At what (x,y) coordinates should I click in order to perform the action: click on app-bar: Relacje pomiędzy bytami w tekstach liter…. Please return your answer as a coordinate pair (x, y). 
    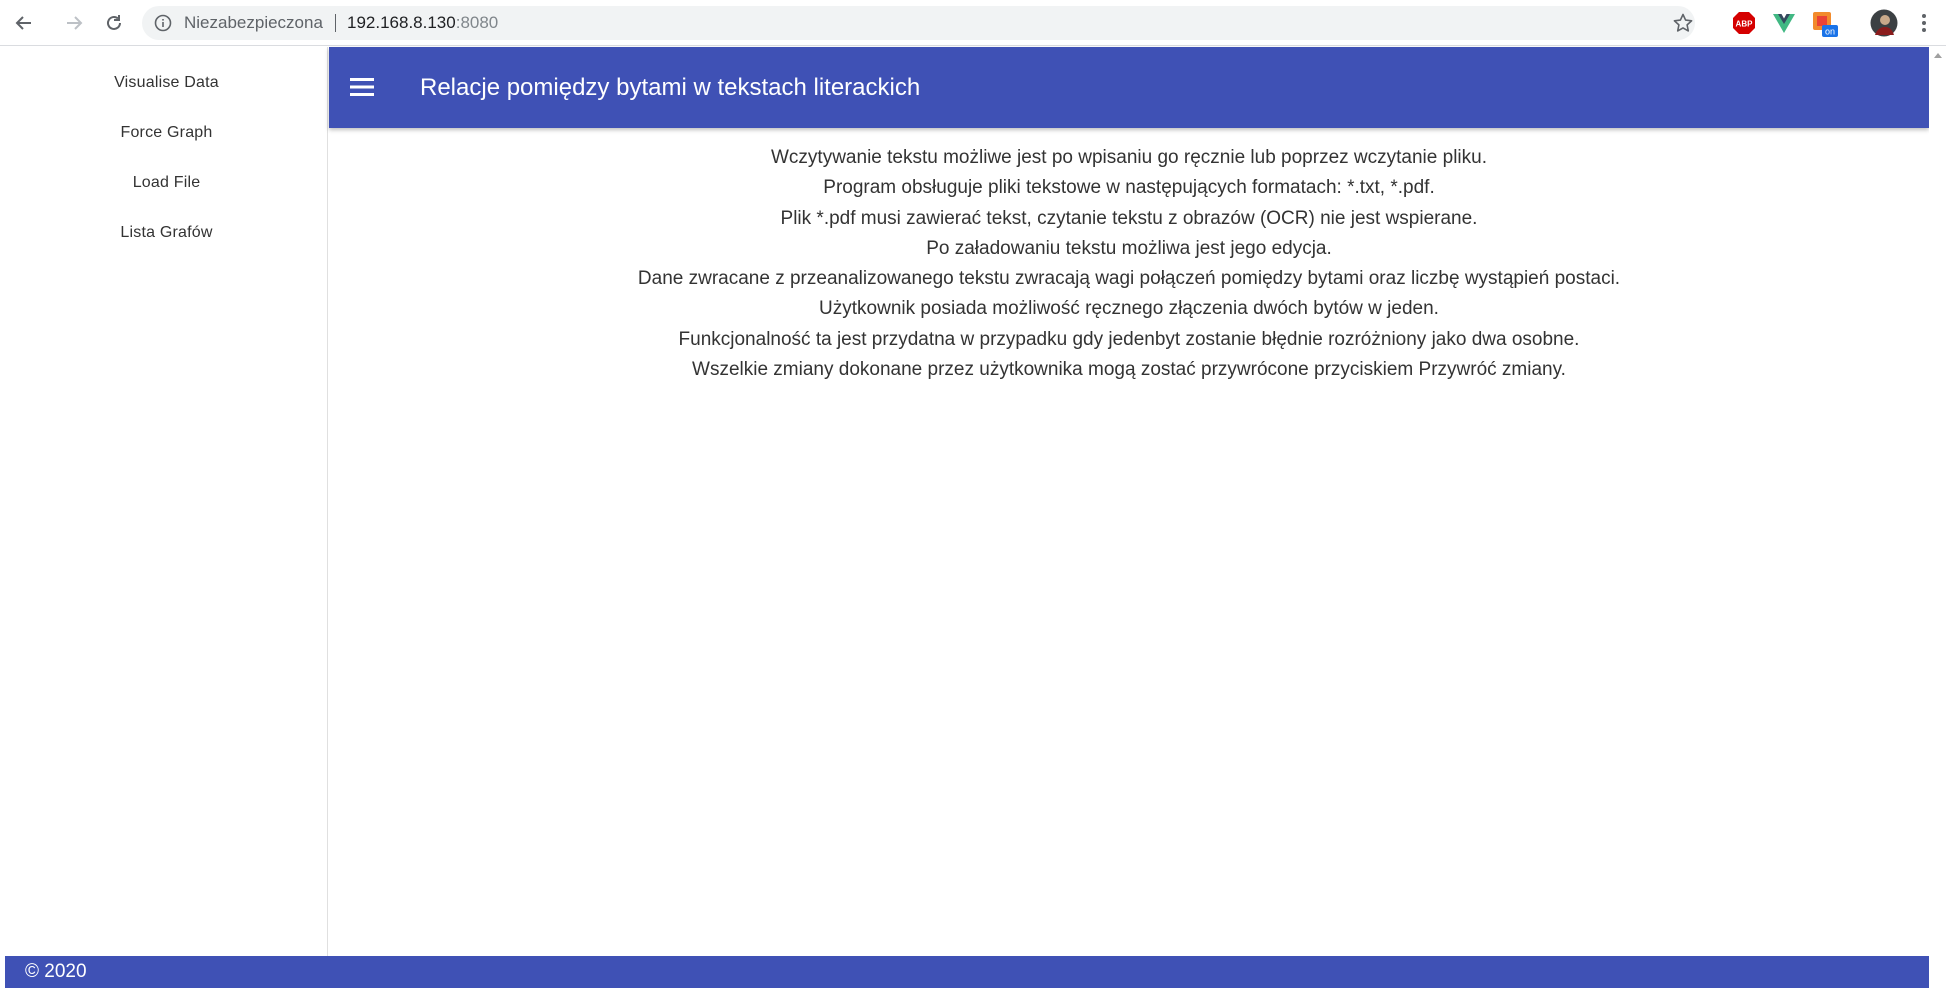
    Looking at the image, I should click on (1129, 87).